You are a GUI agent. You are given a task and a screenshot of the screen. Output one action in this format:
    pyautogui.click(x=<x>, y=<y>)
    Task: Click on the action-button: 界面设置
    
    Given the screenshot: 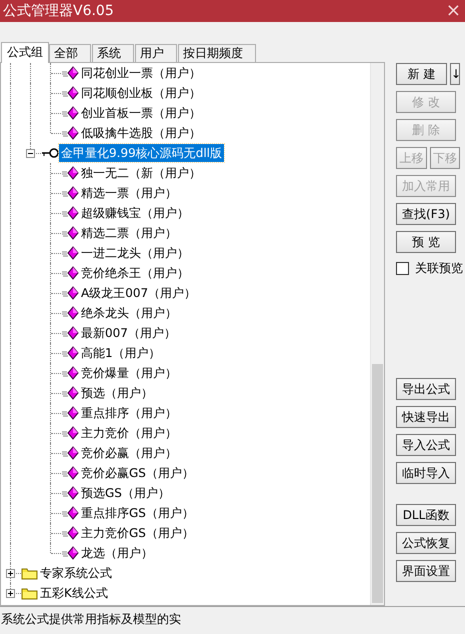 What is the action you would take?
    pyautogui.click(x=426, y=571)
    